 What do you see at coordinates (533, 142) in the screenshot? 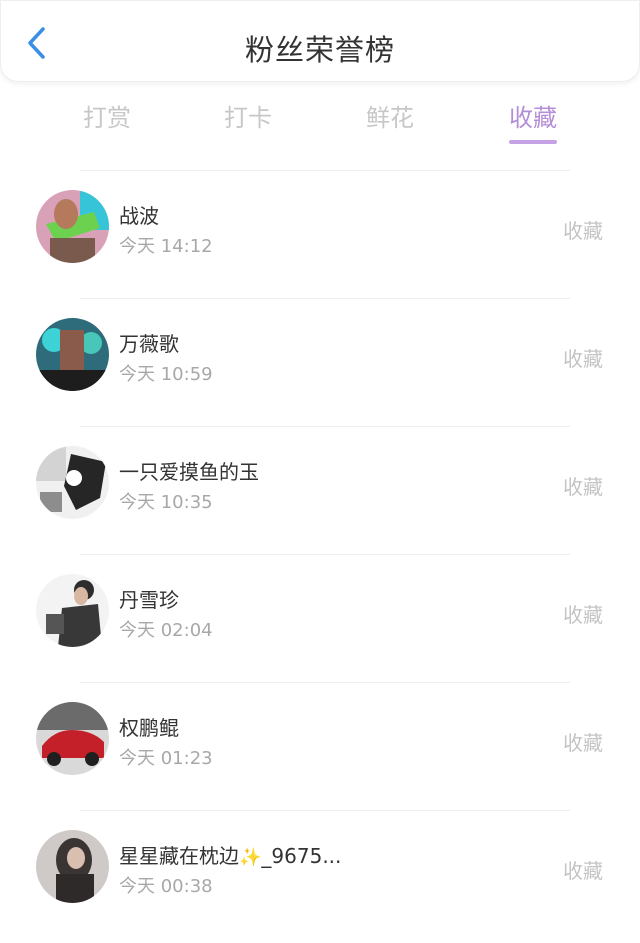
I see `active-tab-indicator` at bounding box center [533, 142].